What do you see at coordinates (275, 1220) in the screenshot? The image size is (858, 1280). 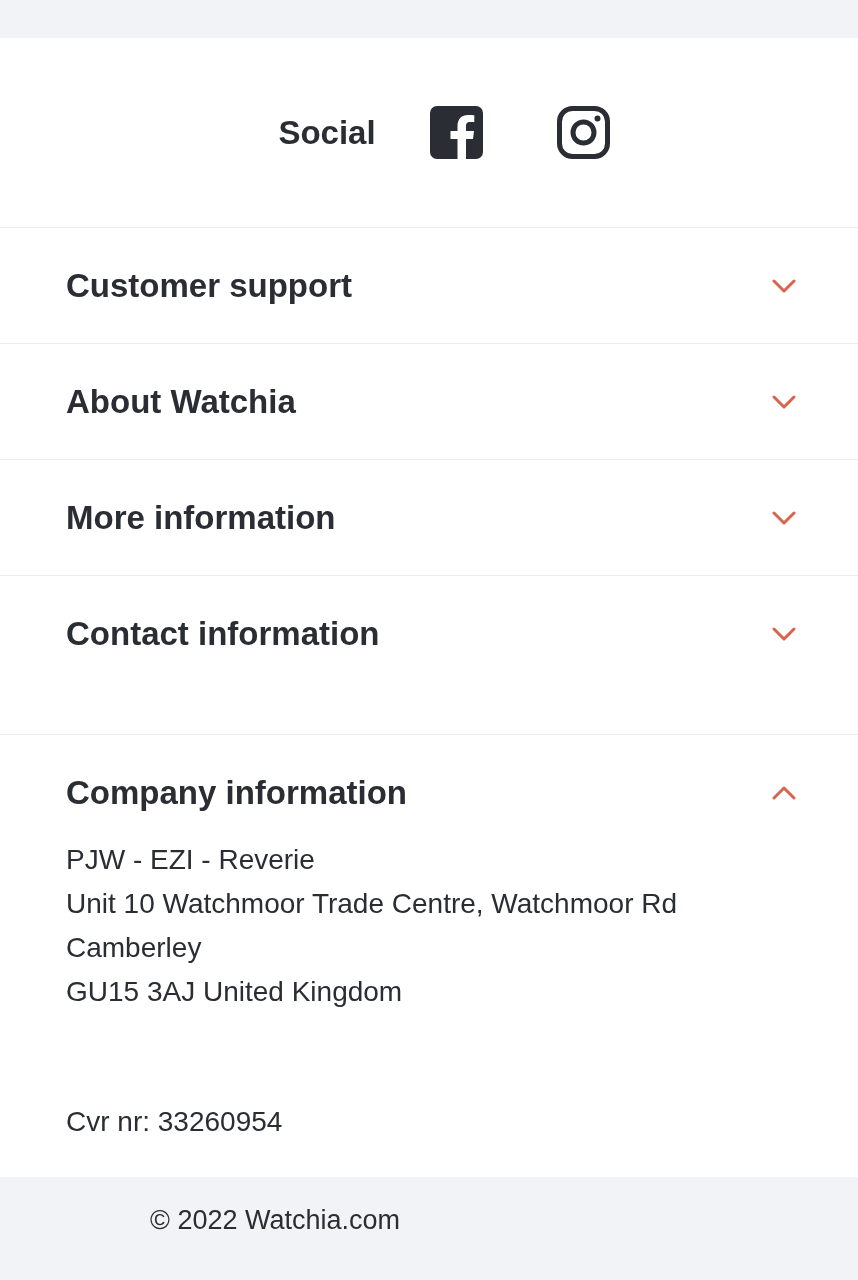 I see `copyright-text: © 2022 Watchia.com` at bounding box center [275, 1220].